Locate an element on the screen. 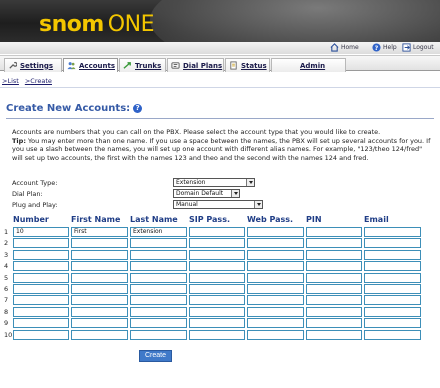 The height and width of the screenshot is (388, 440). dial-plan-select: Domain Default is located at coordinates (206, 193).